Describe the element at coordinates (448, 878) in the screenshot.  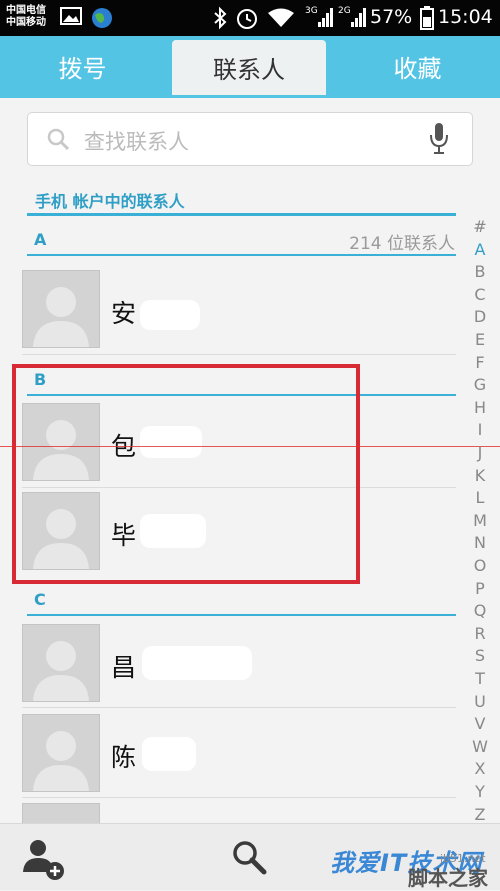
I see `watermark-site: 脚本之家` at that location.